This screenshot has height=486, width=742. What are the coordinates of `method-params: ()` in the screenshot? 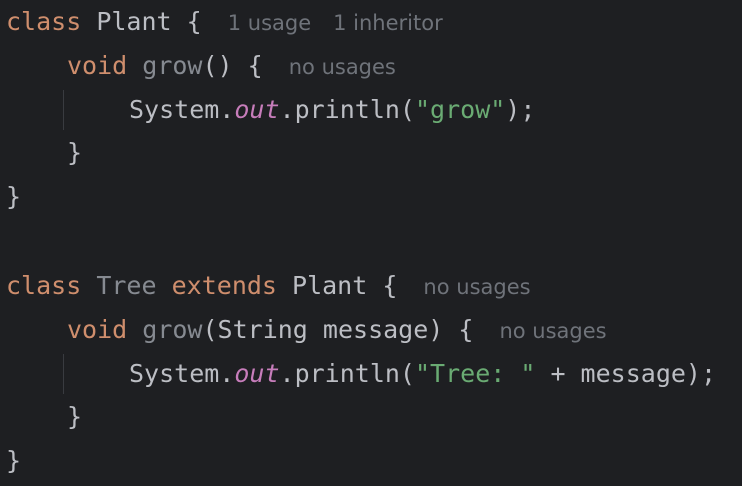 It's located at (217, 65).